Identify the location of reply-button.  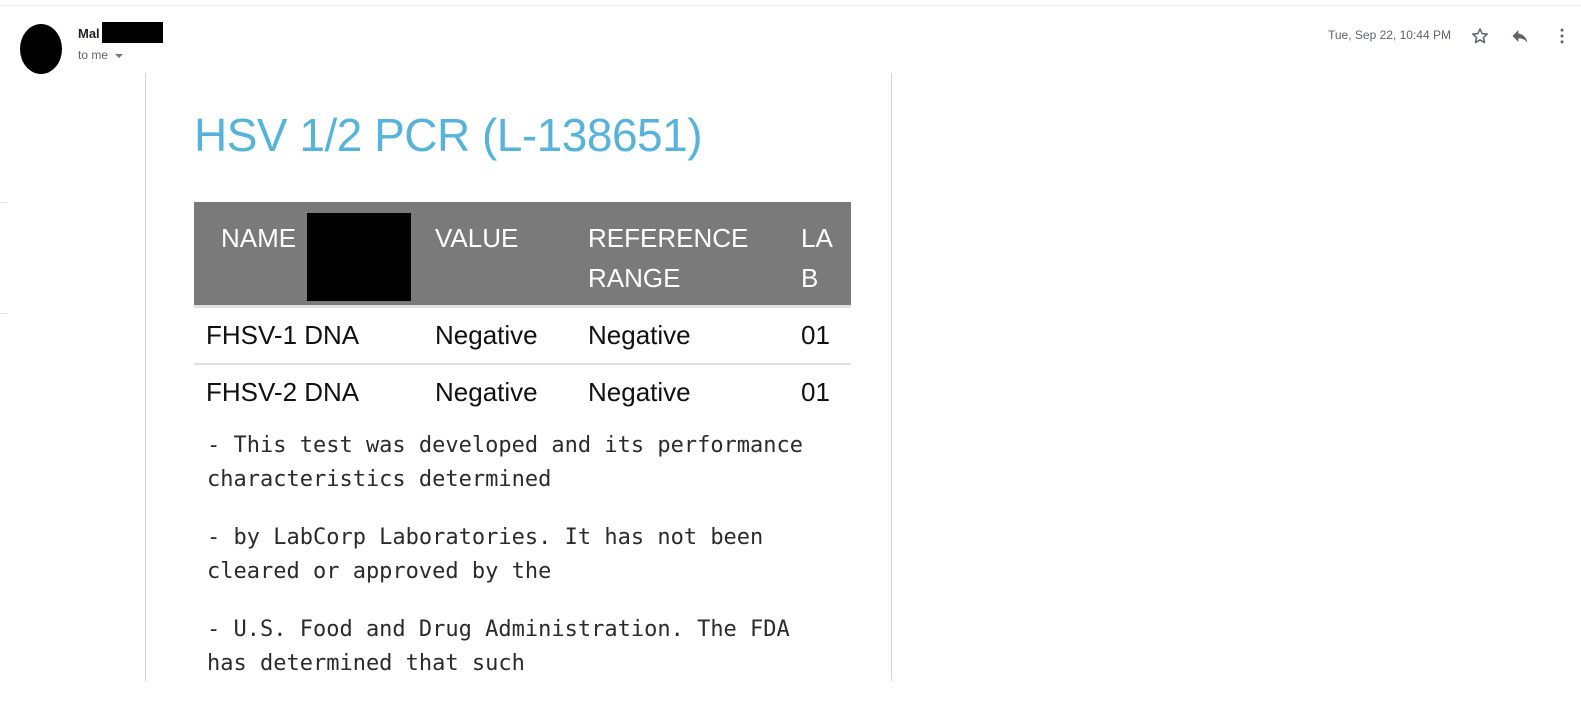
(1520, 36).